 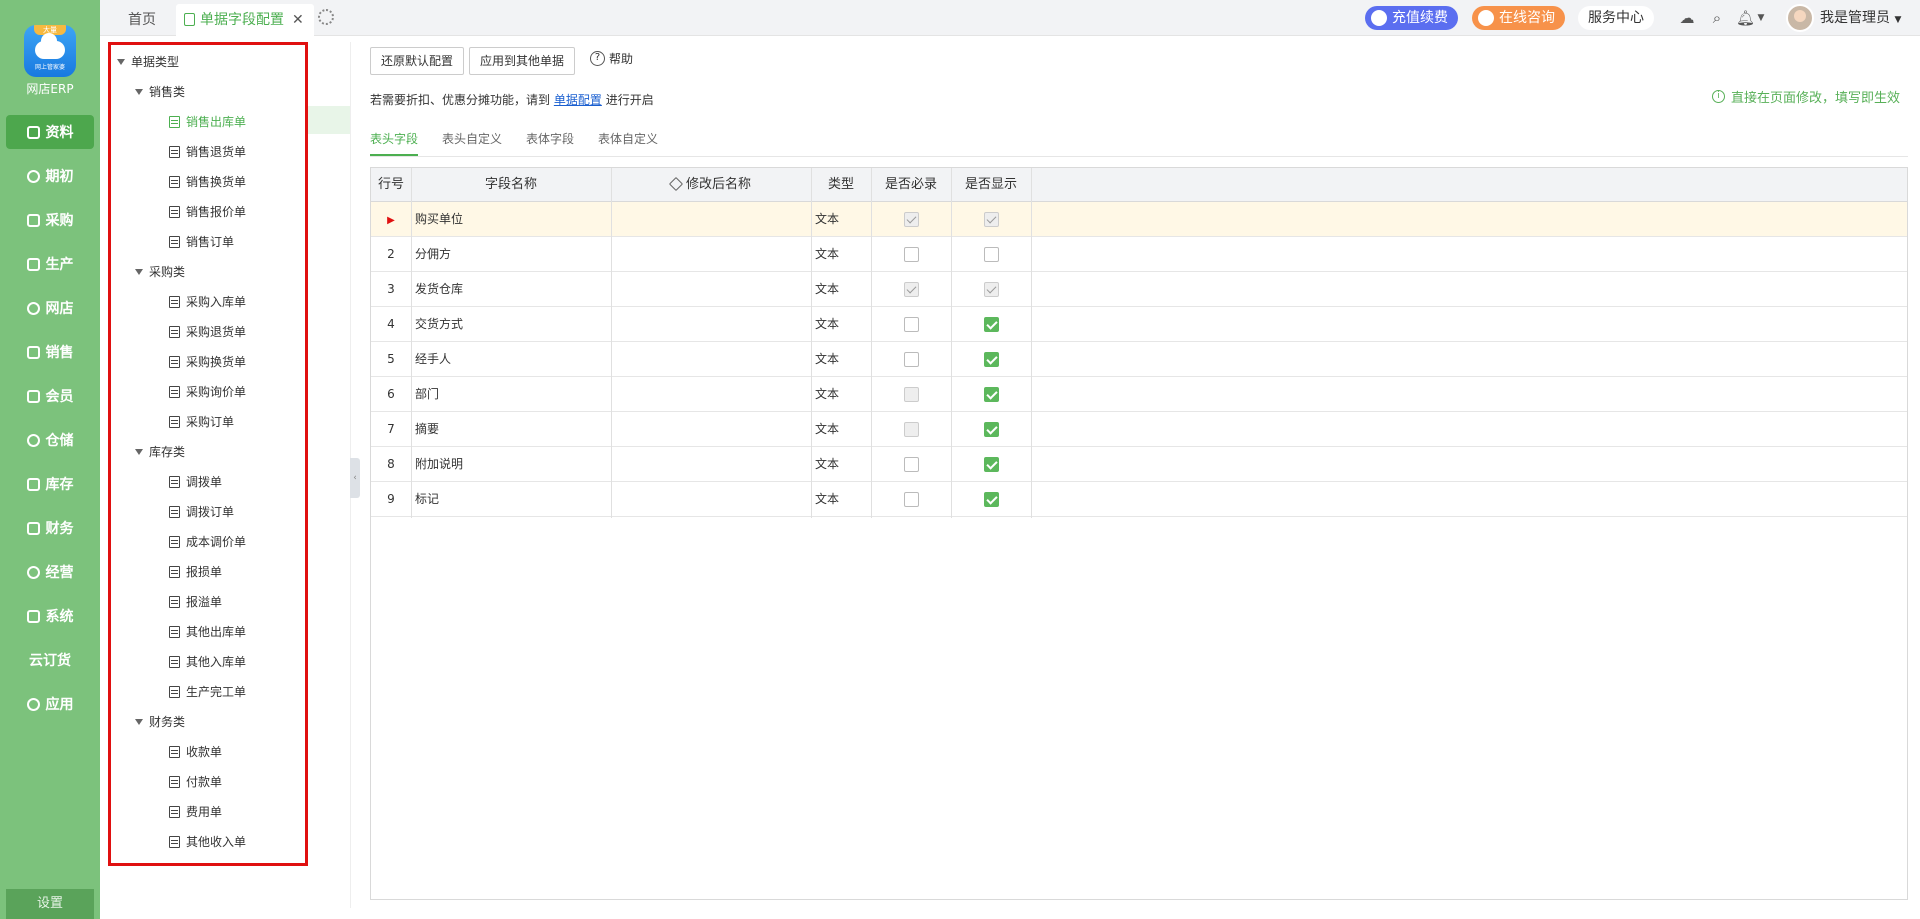 I want to click on tree-root: 单据类型, so click(x=148, y=62).